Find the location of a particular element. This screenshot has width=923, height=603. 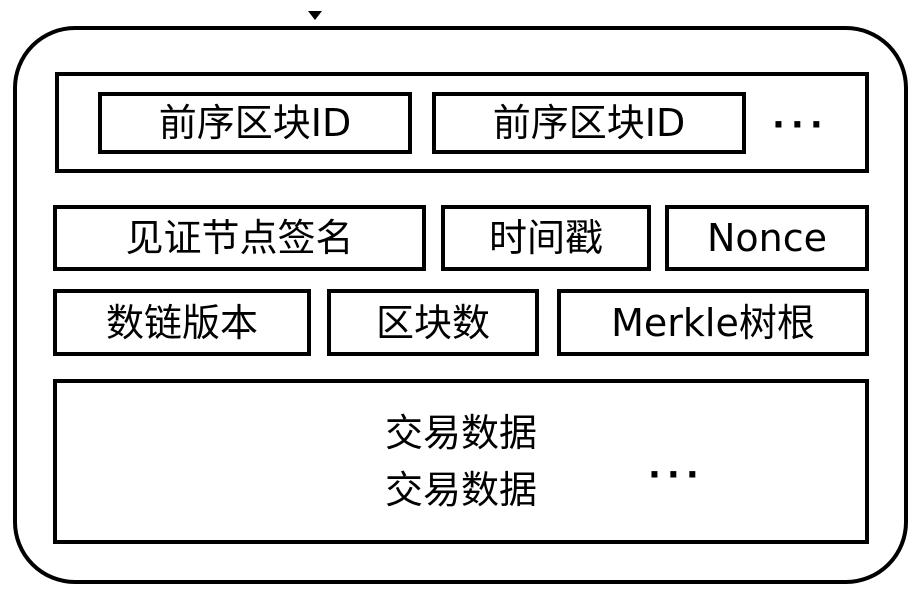

block-count-label: 区块数 is located at coordinates (432, 322).